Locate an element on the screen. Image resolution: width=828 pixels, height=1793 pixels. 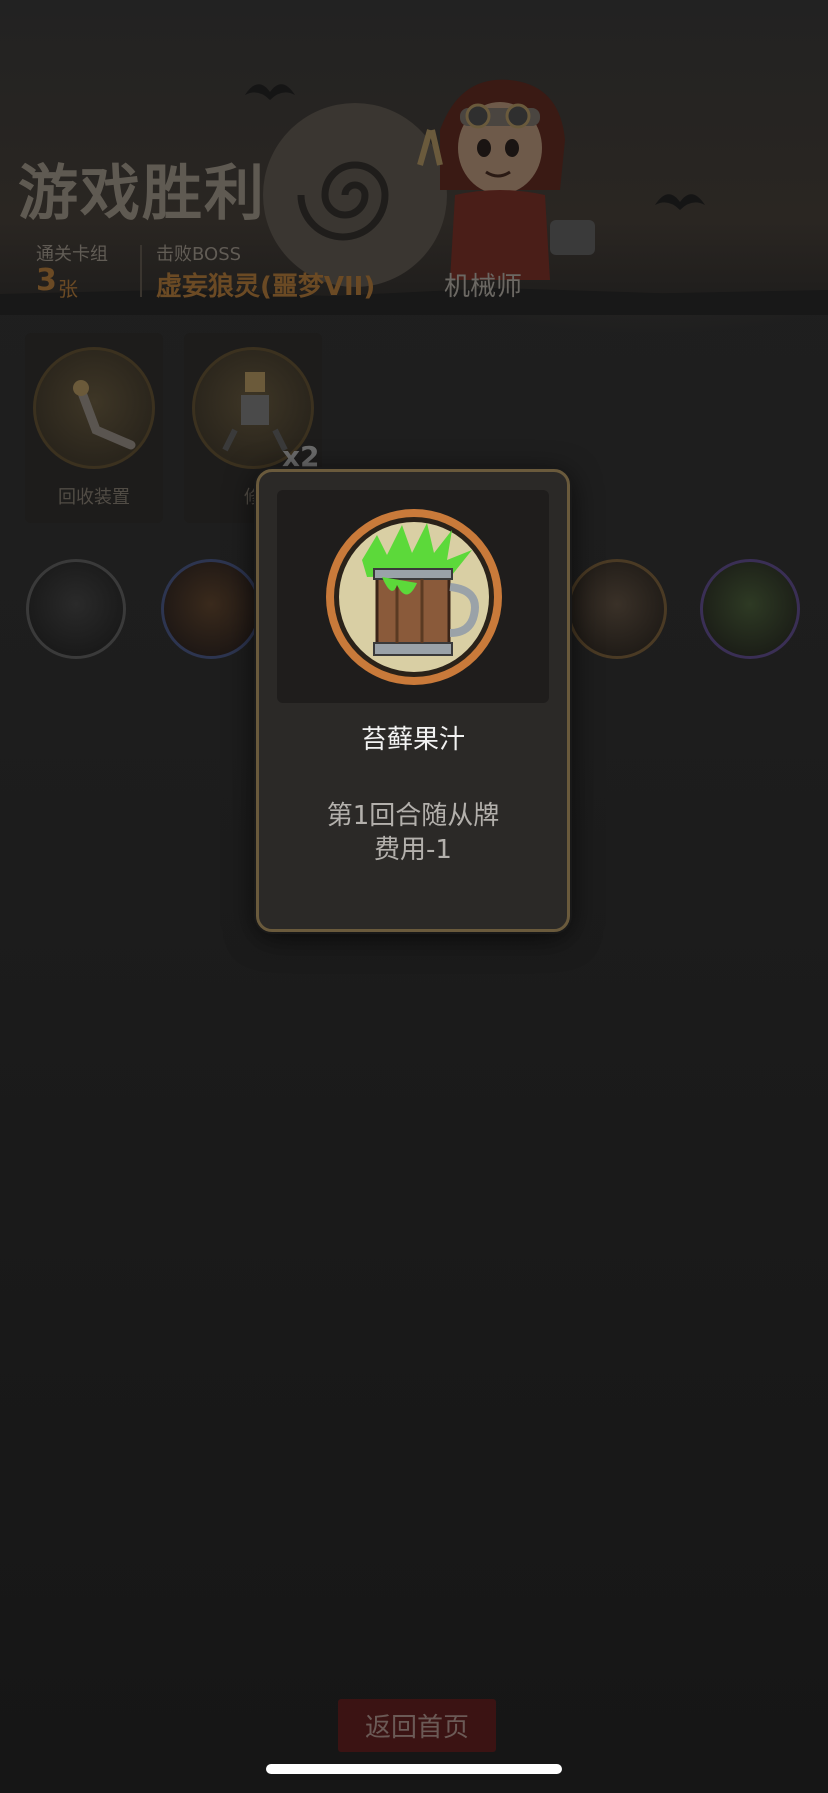
moss-juice-mug-icon is located at coordinates (414, 597).